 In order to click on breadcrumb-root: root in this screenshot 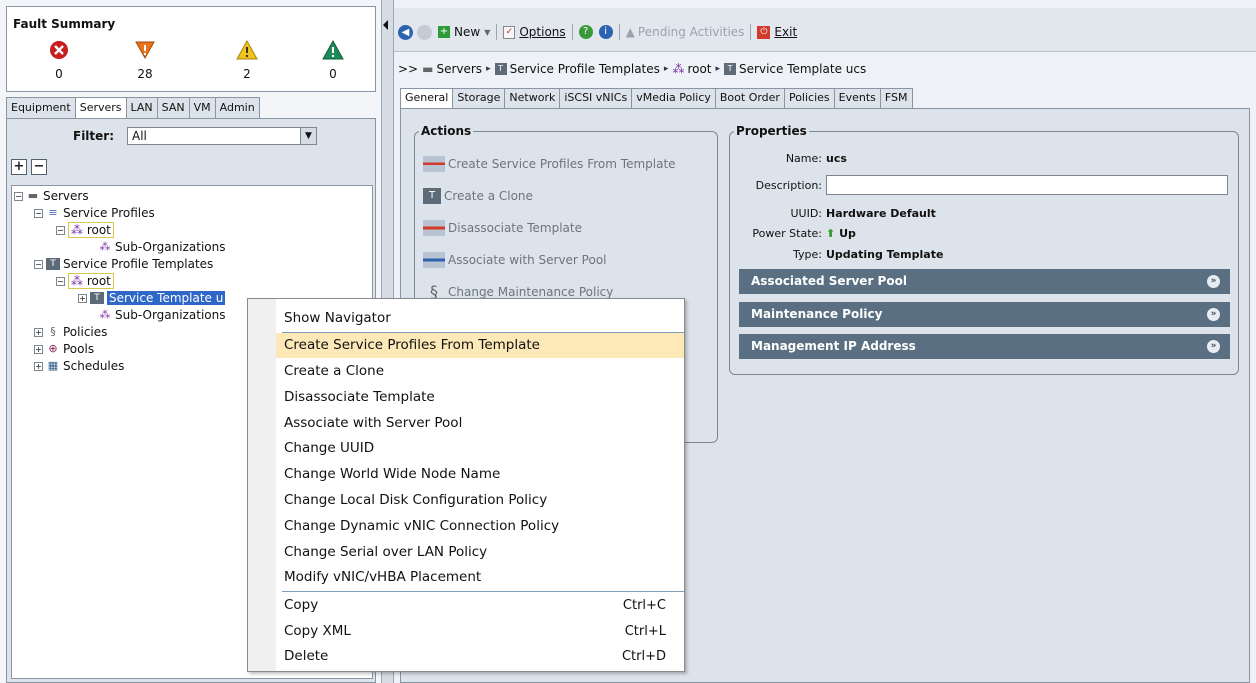, I will do `click(699, 69)`.